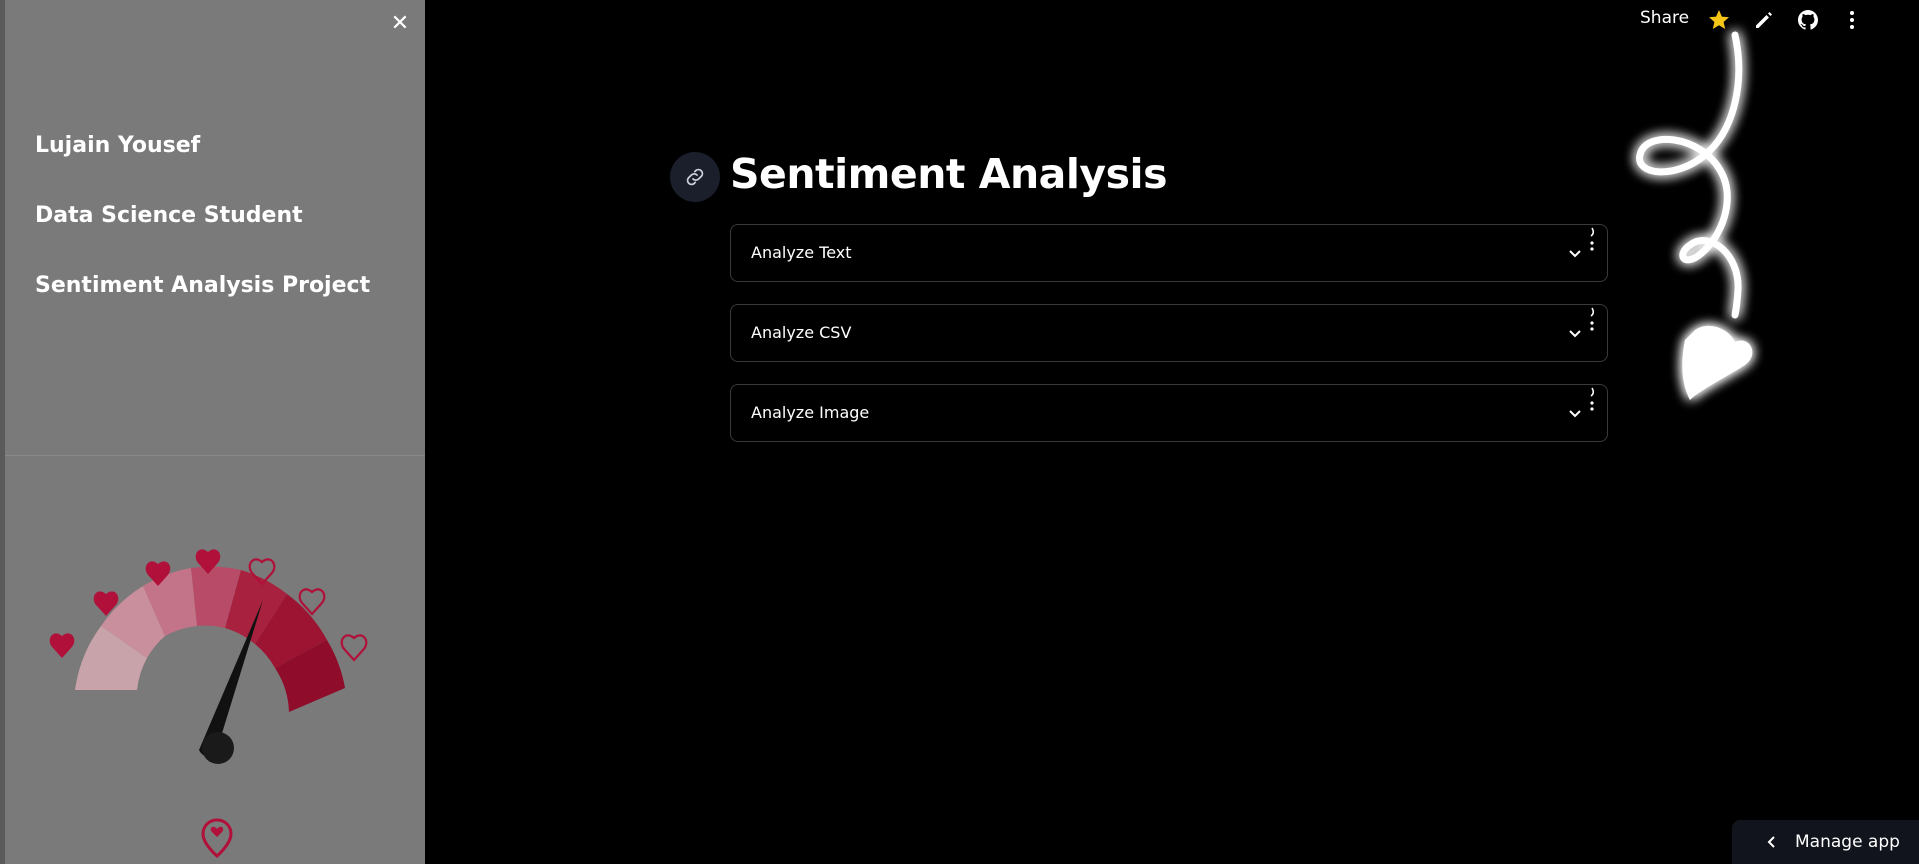  I want to click on expander-label: Analyze Text, so click(801, 252).